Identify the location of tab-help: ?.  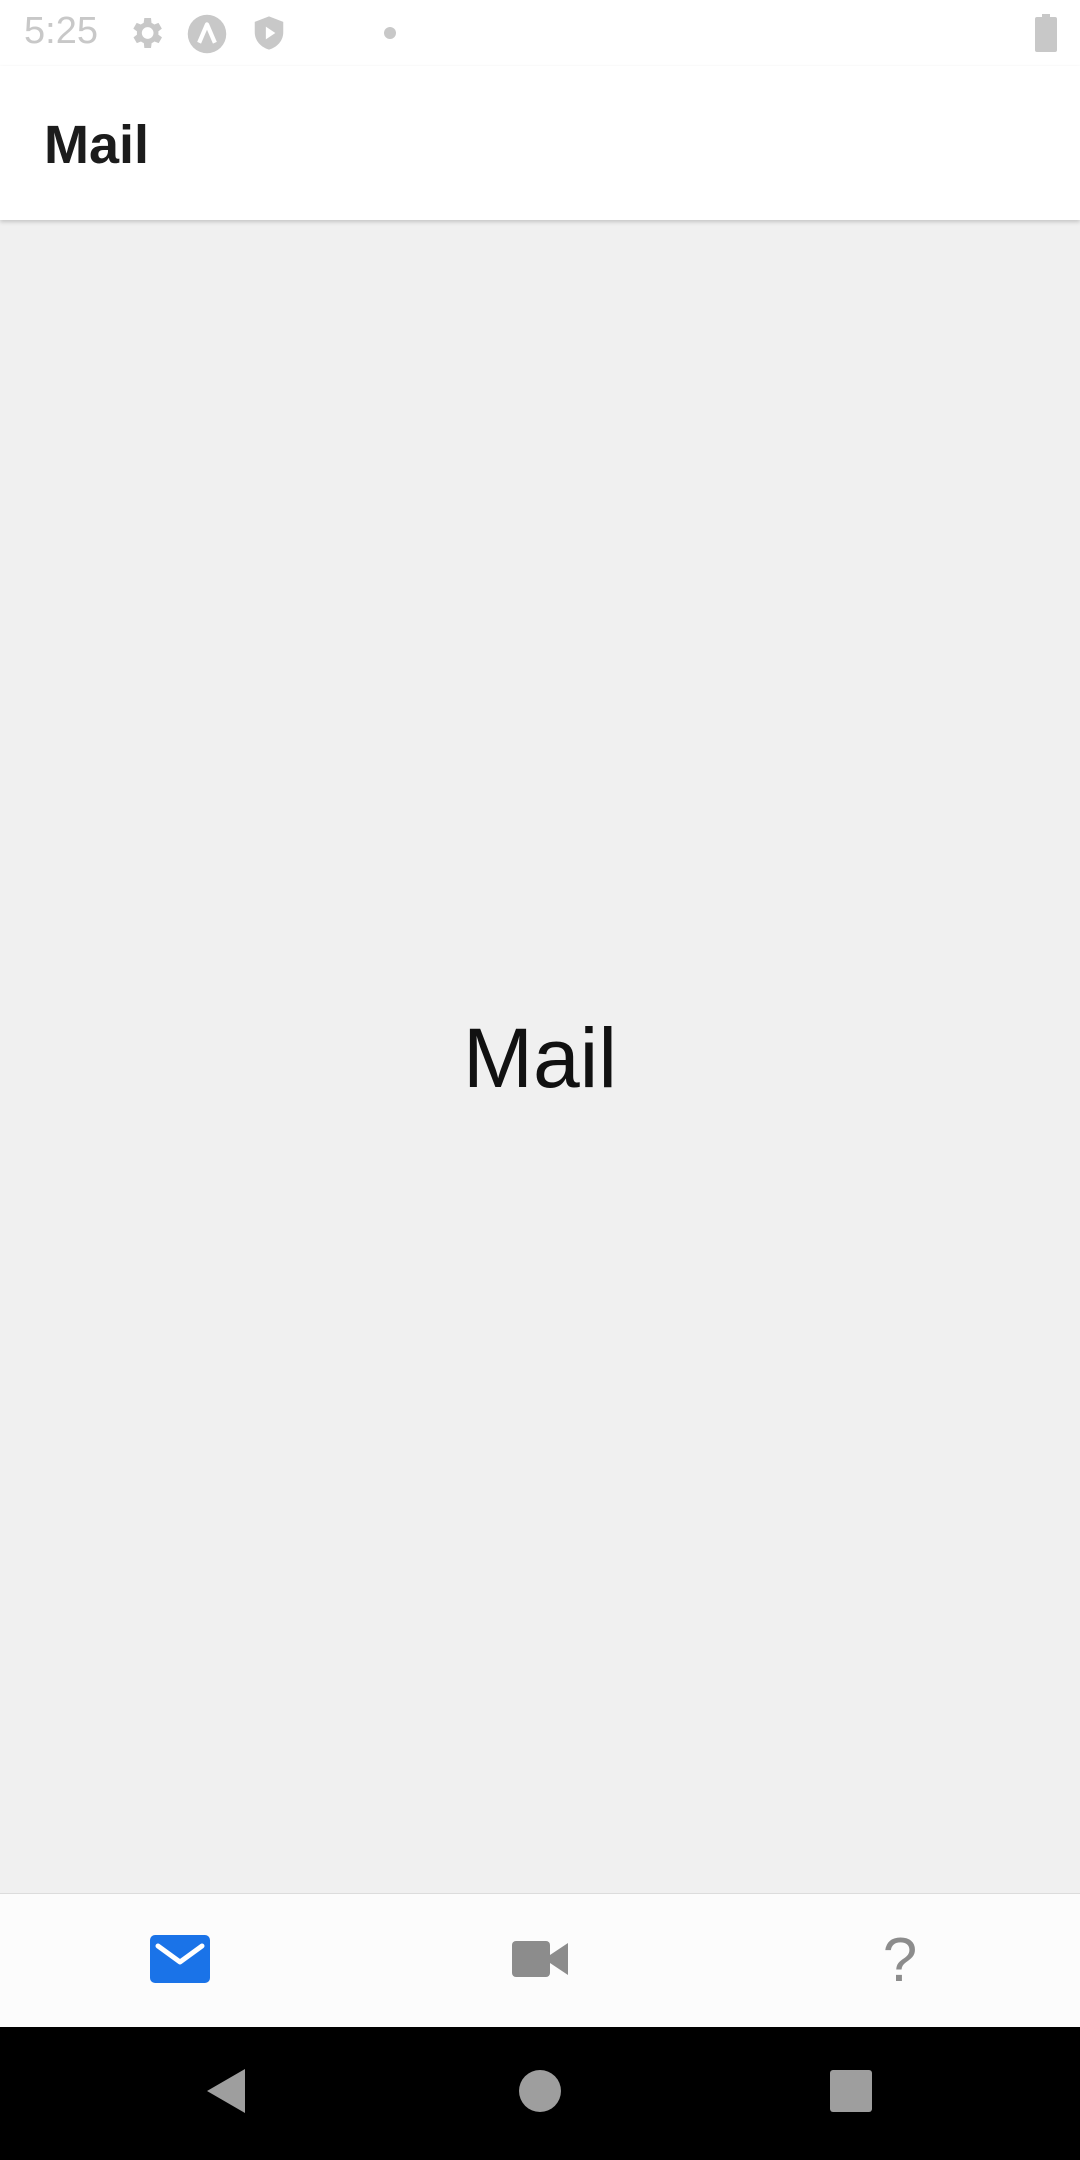
(900, 1961).